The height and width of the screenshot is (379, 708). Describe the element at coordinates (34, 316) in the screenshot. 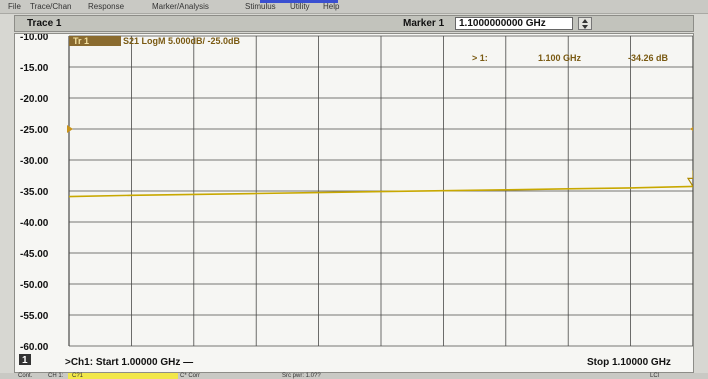

I see `y-tick-label: -55.00` at that location.